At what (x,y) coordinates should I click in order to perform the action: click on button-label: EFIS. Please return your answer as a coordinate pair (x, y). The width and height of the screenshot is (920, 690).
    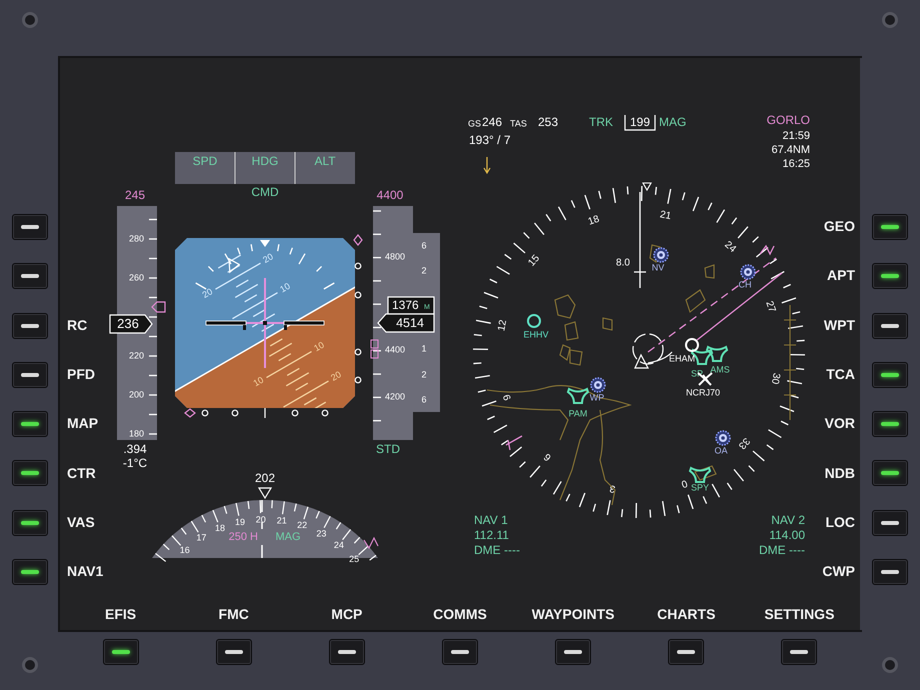
    Looking at the image, I should click on (120, 614).